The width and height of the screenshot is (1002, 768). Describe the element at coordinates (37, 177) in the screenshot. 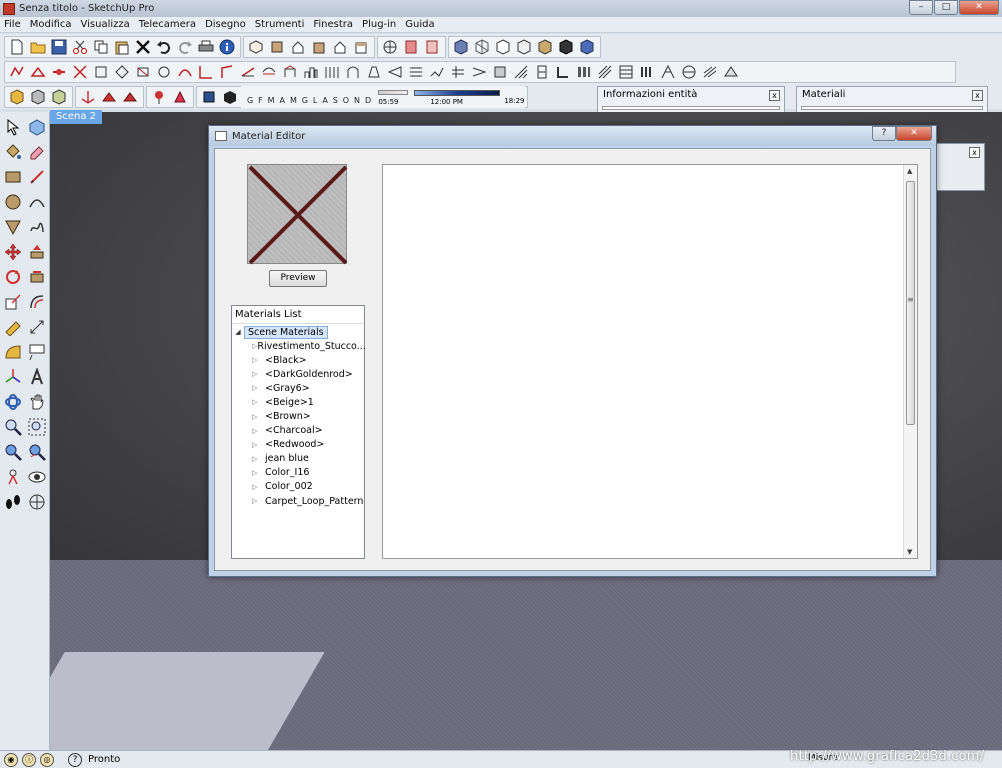

I see `line-pencil-icon` at that location.